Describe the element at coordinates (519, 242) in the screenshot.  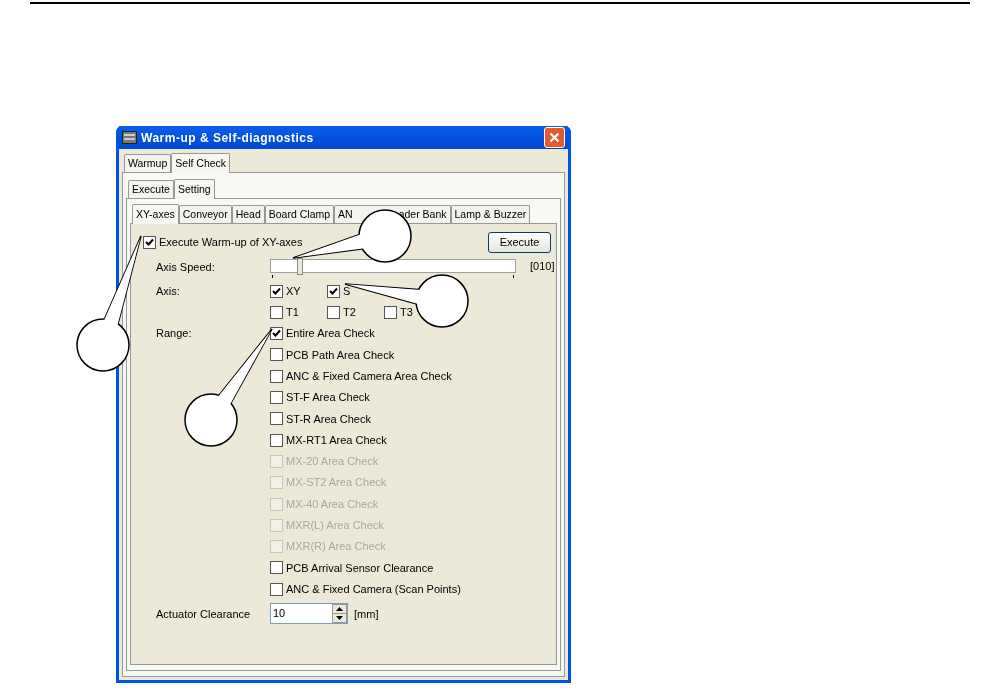
I see `execute-button: Execute` at that location.